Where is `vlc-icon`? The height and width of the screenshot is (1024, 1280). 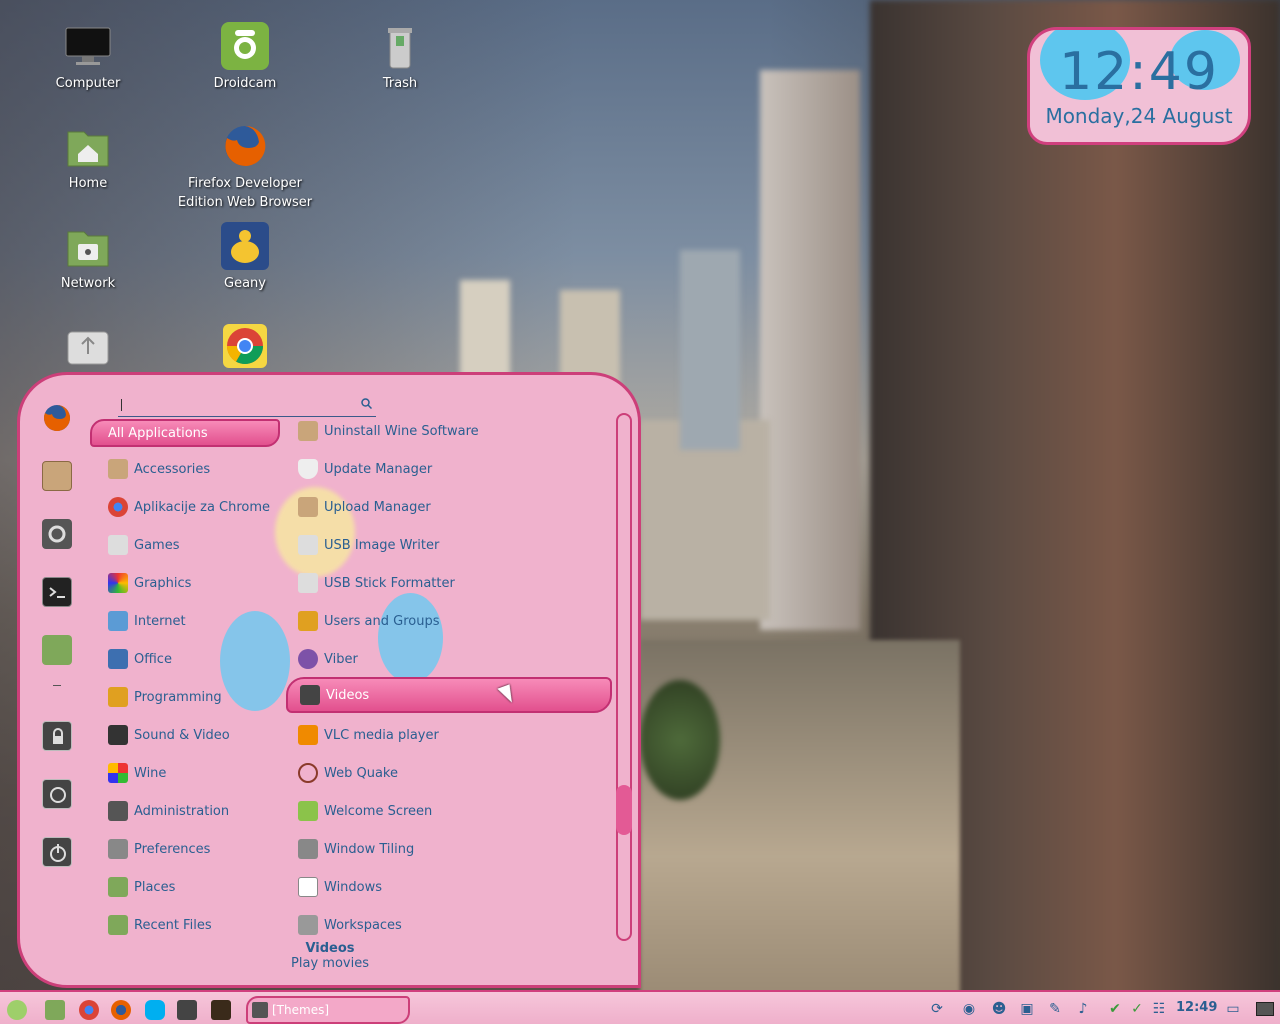
vlc-icon is located at coordinates (308, 735).